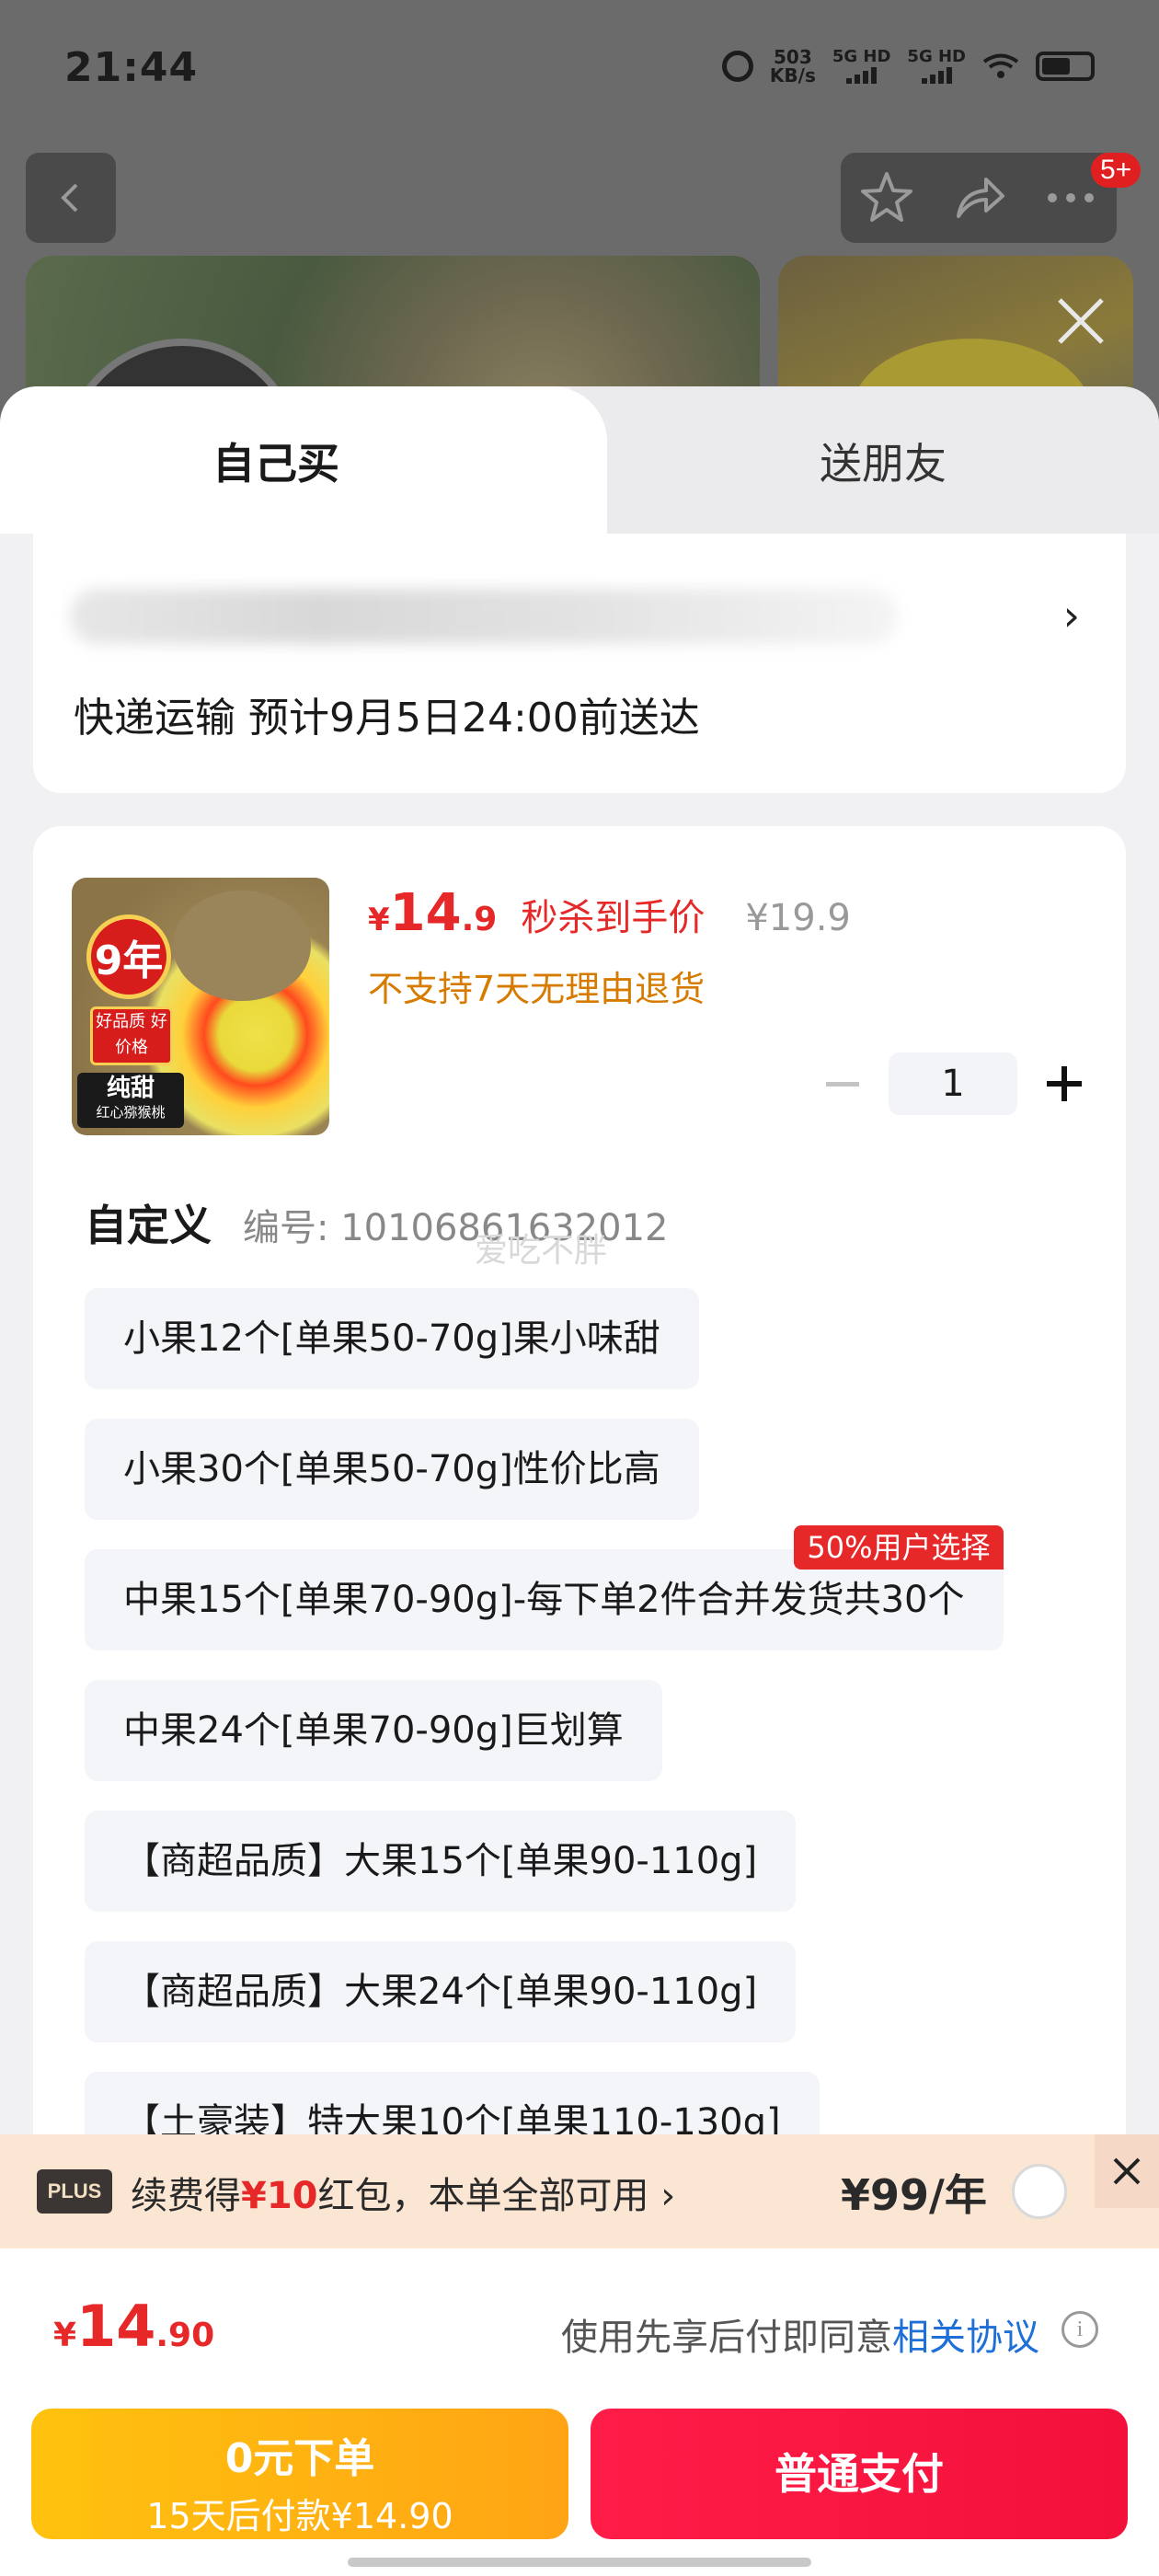 The width and height of the screenshot is (1159, 2576). What do you see at coordinates (276, 461) in the screenshot?
I see `tab-self: 自己买` at bounding box center [276, 461].